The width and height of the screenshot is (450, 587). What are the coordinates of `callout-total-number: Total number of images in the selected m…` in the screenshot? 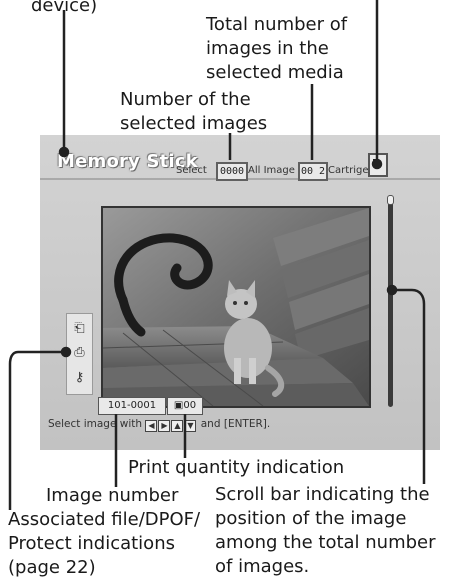 It's located at (277, 48).